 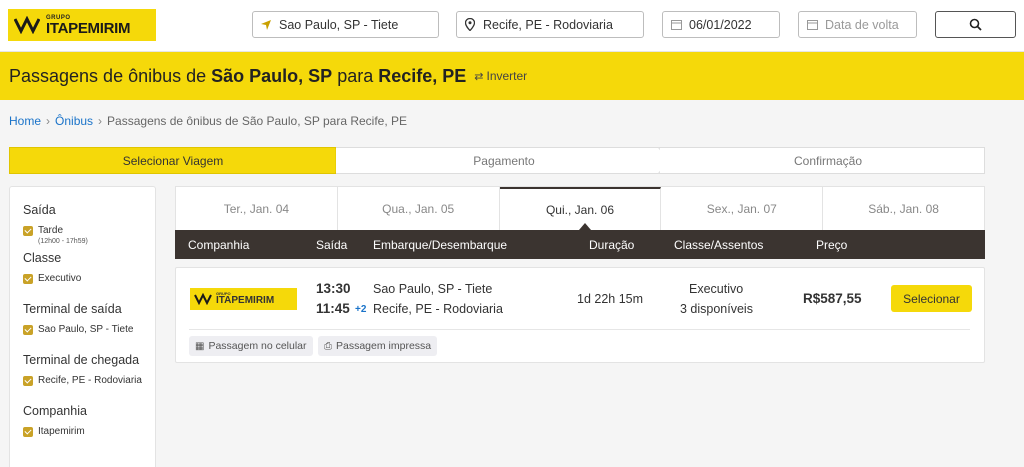 What do you see at coordinates (610, 299) in the screenshot?
I see `trip-duration: 1d 22h 15m` at bounding box center [610, 299].